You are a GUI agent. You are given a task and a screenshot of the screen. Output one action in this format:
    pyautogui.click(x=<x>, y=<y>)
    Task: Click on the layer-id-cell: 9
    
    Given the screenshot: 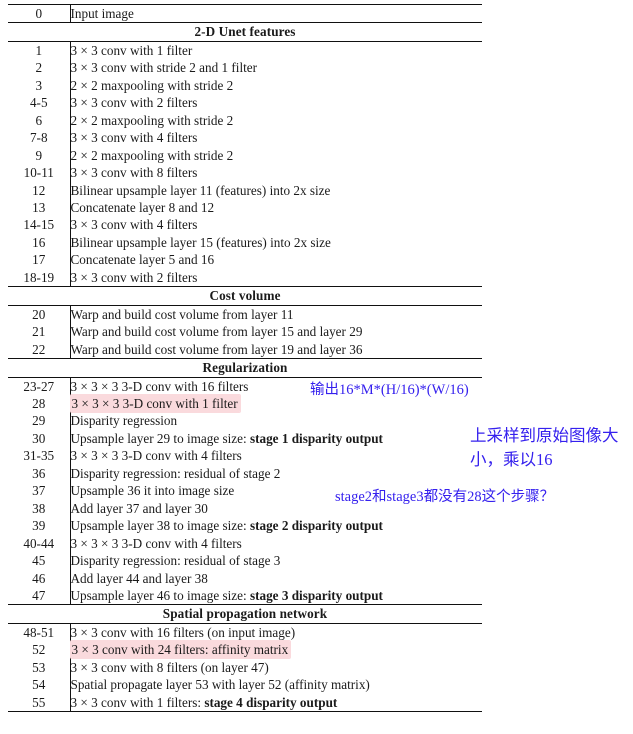 What is the action you would take?
    pyautogui.click(x=39, y=155)
    